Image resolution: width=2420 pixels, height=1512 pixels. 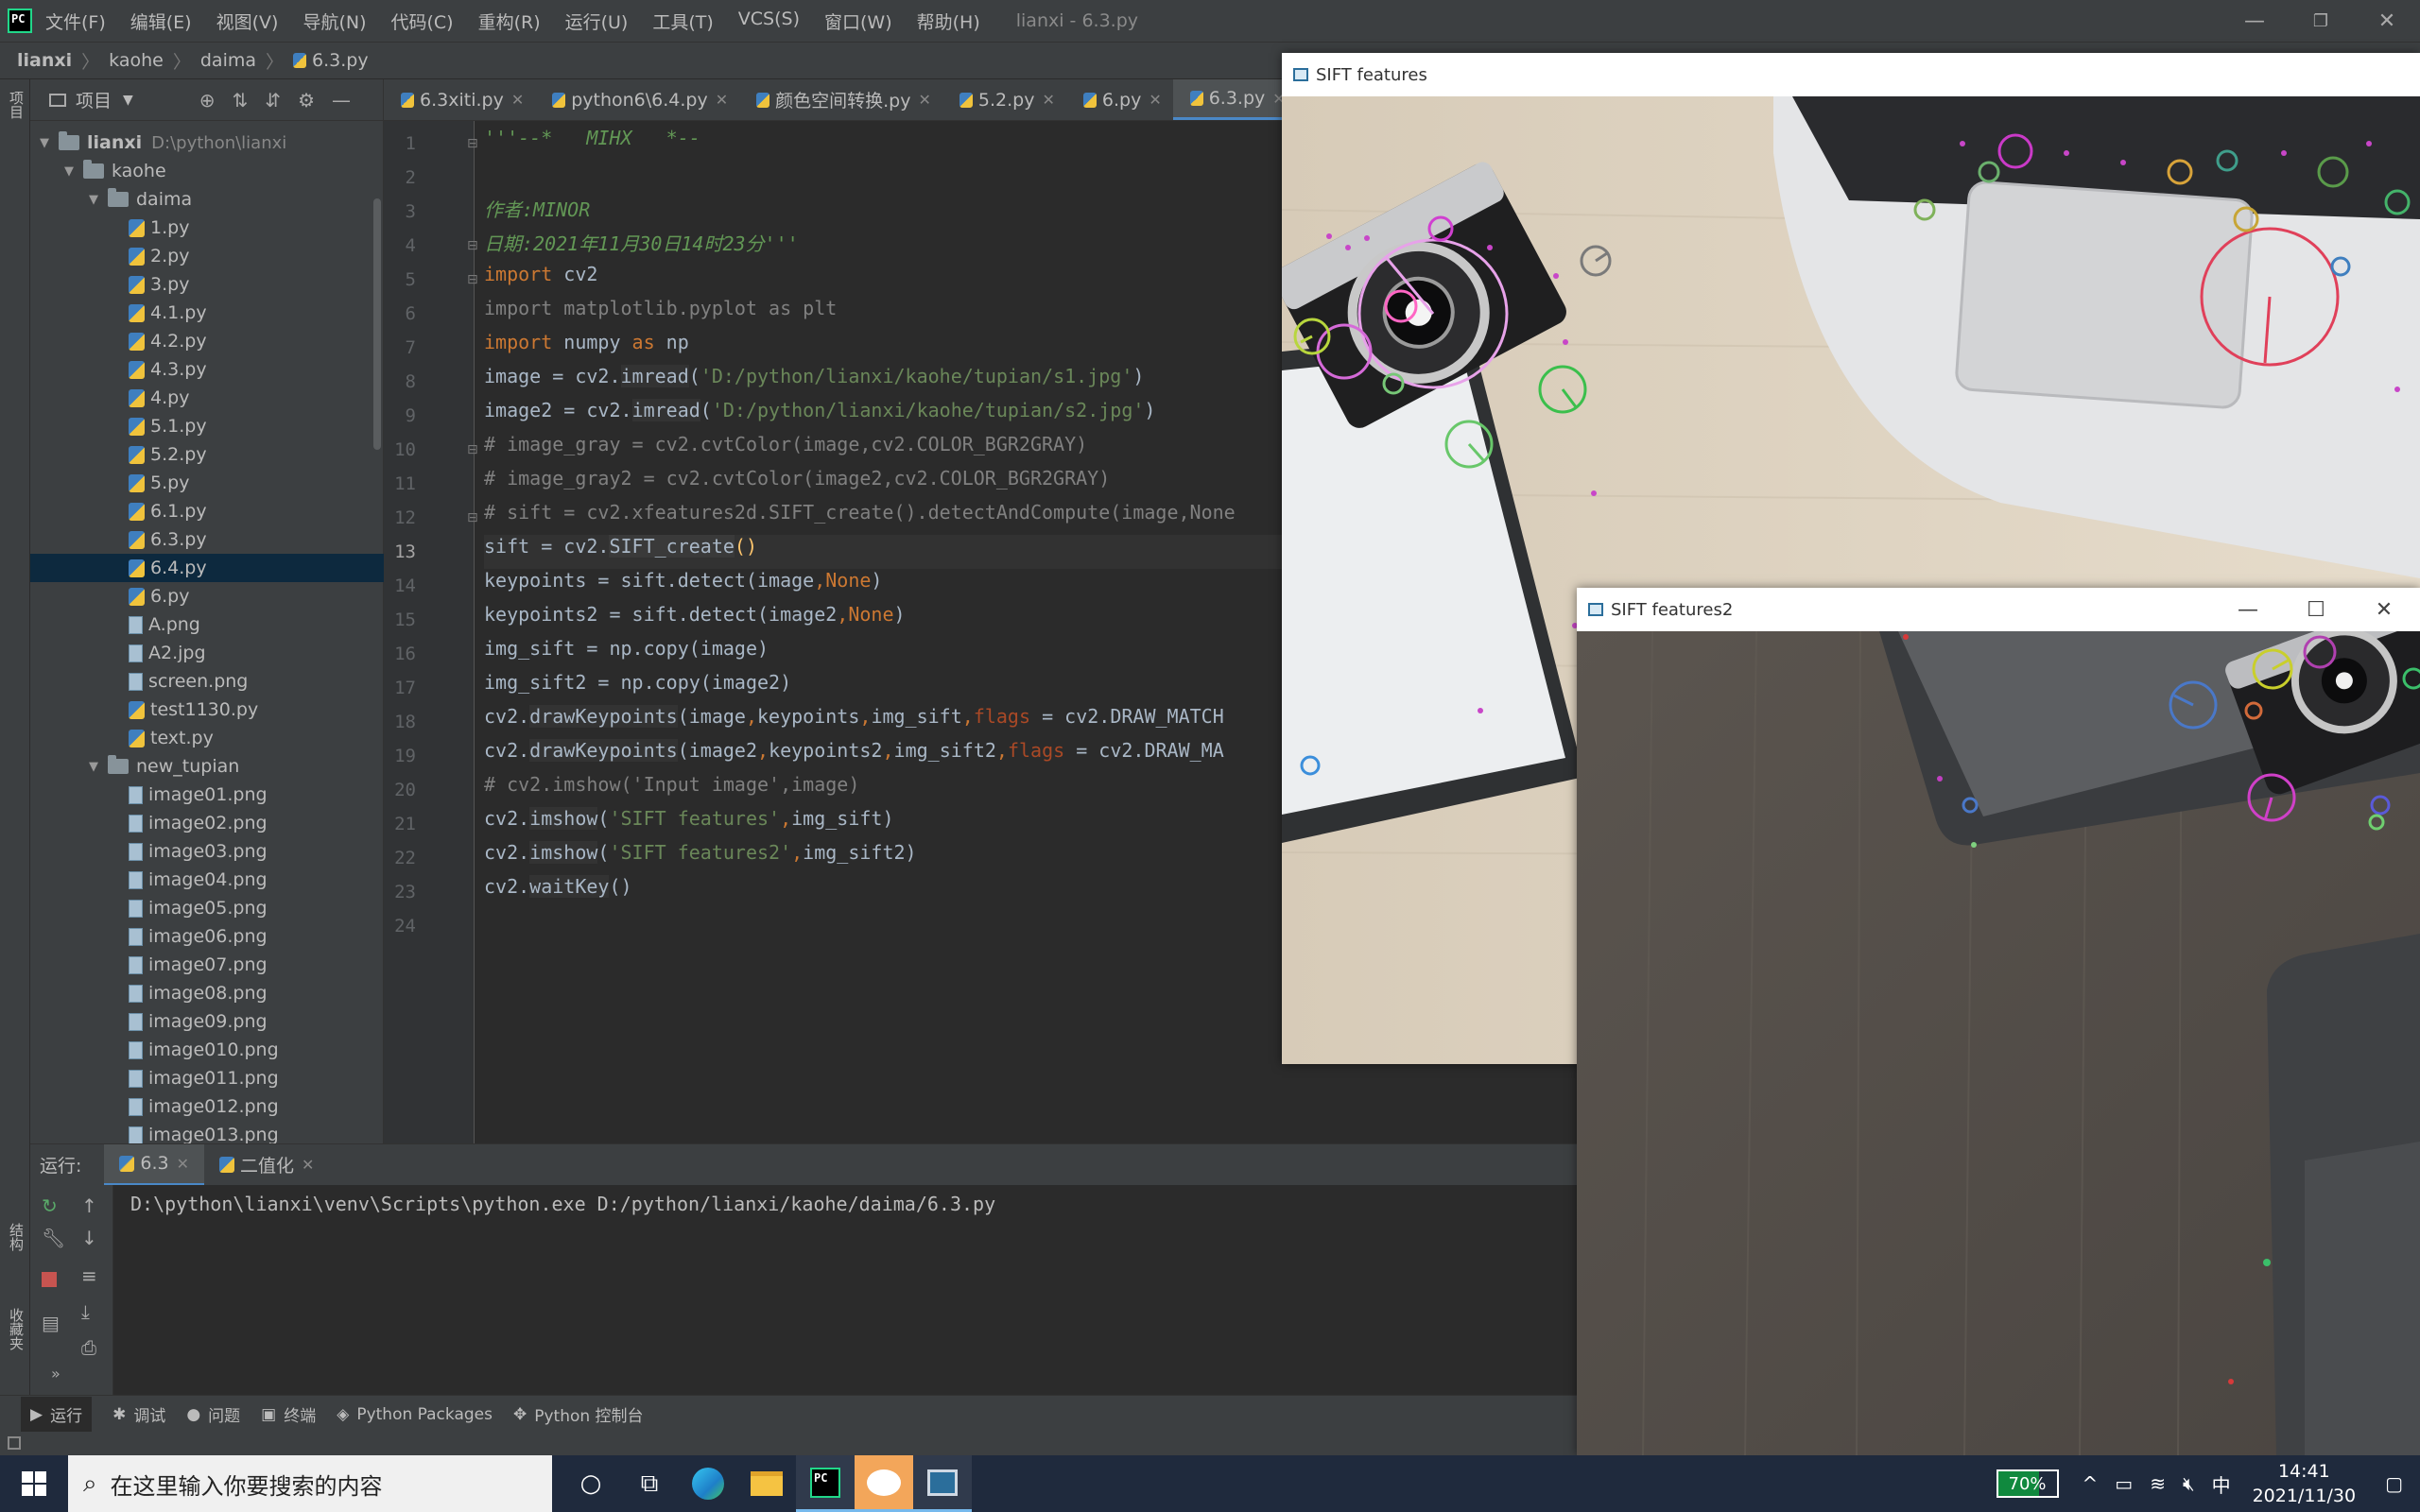 What do you see at coordinates (700, 858) in the screenshot?
I see `code-line: cv2.imshow('SIFT features2',img_sift2)` at bounding box center [700, 858].